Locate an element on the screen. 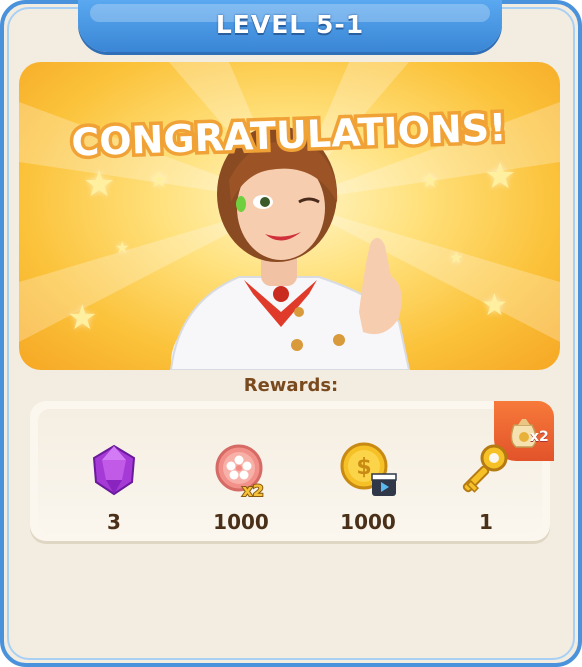 This screenshot has width=582, height=667. key-icon is located at coordinates (485, 468).